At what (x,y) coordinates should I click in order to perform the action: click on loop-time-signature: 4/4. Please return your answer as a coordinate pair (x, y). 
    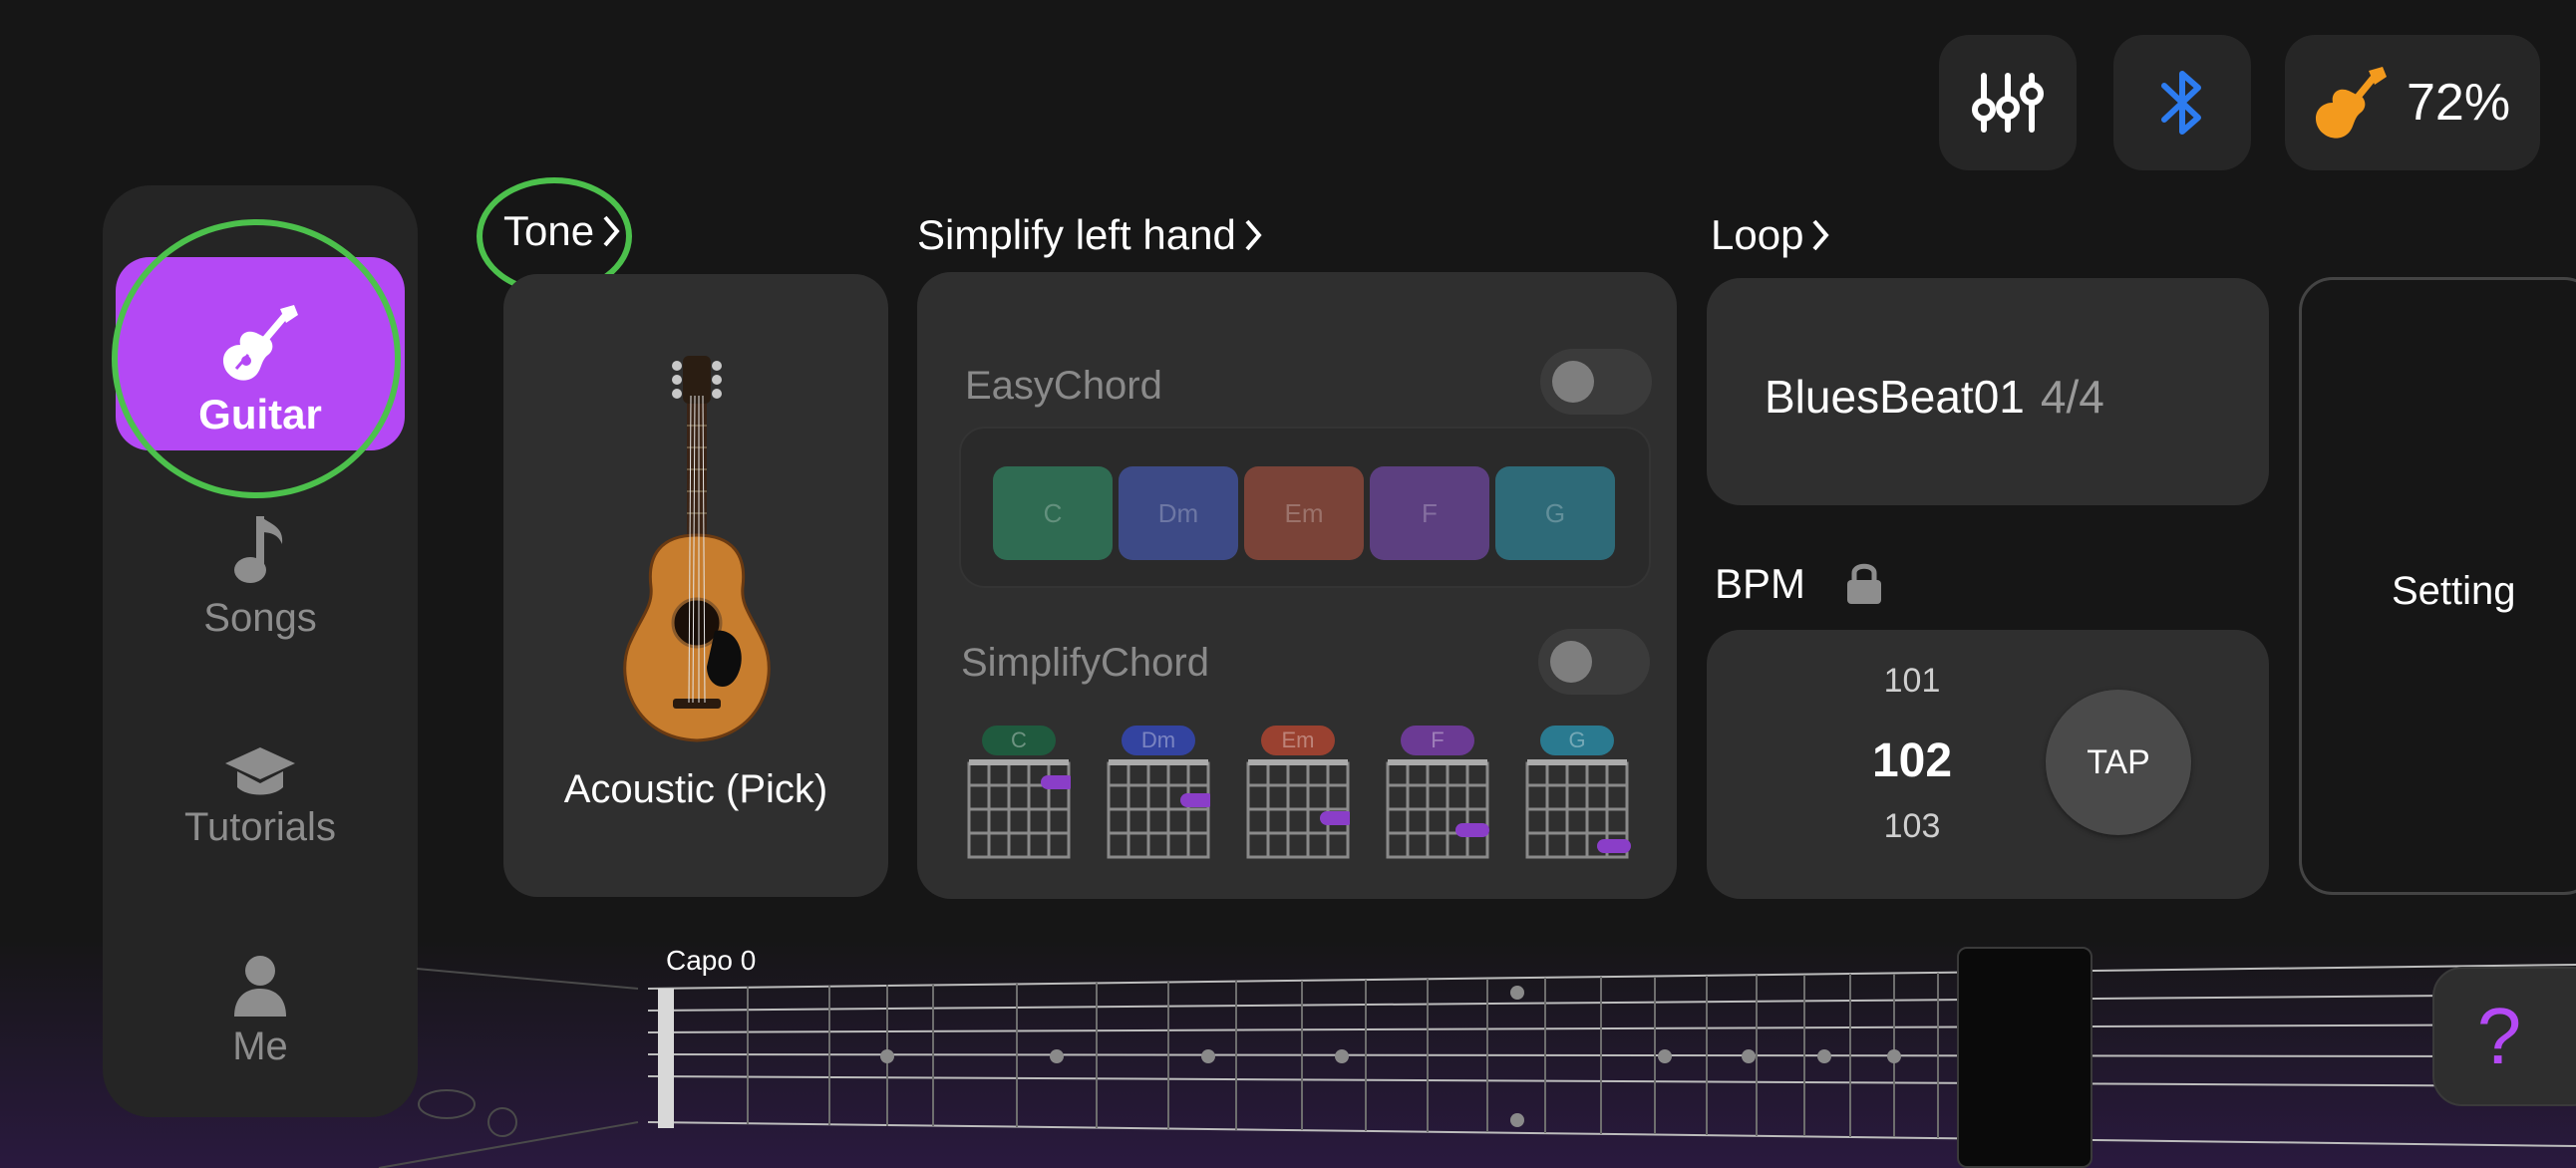
    Looking at the image, I should click on (2072, 397).